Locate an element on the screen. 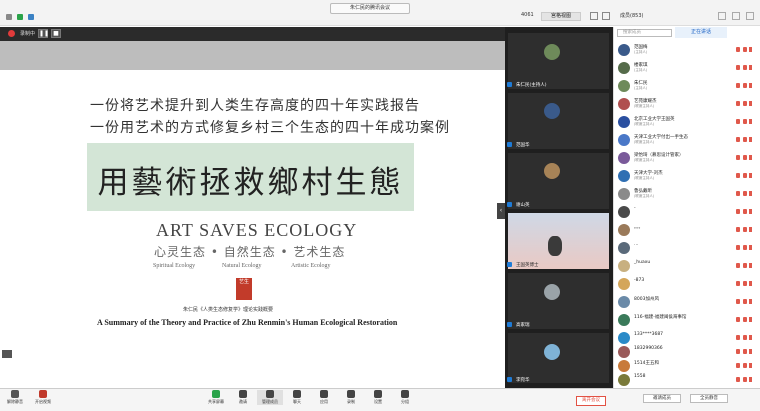 Image resolution: width=760 pixels, height=411 pixels. settings-button: 设置 is located at coordinates (378, 397).